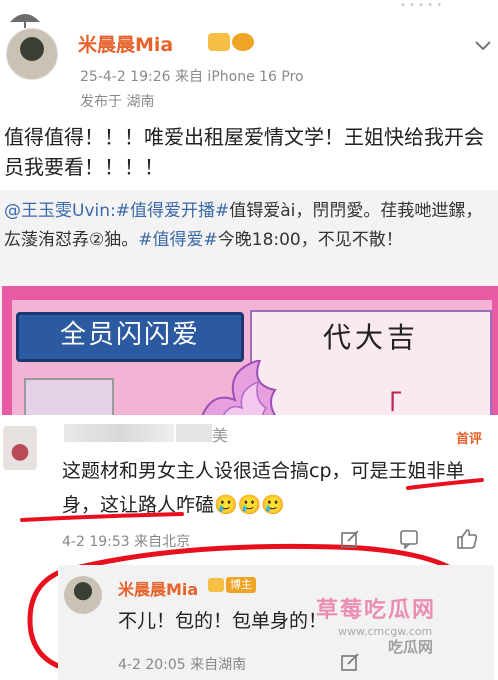  What do you see at coordinates (25, 21) in the screenshot?
I see `umbrella-icon` at bounding box center [25, 21].